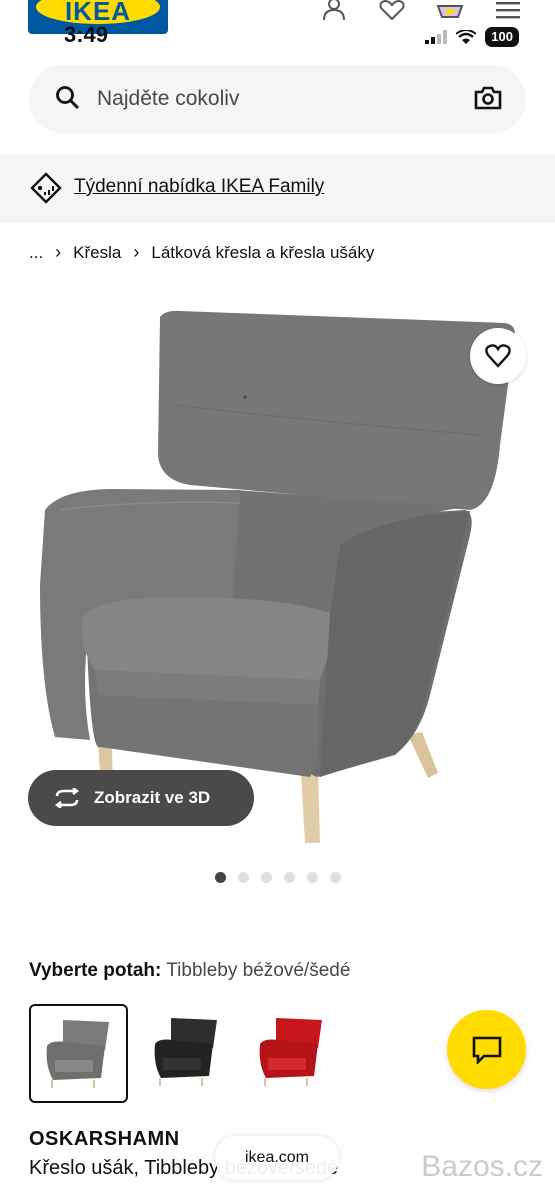 This screenshot has width=555, height=1200. I want to click on swatch-grey, so click(78, 1053).